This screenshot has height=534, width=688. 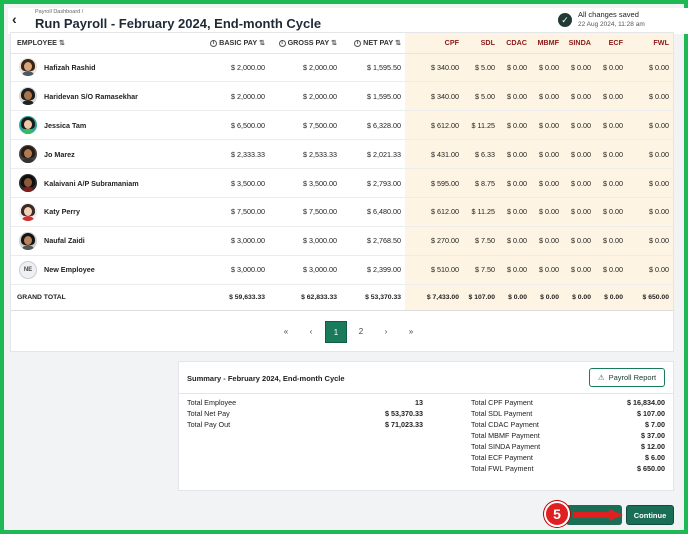 What do you see at coordinates (59, 12) in the screenshot?
I see `breadcrumb: Payroll Dashboard /` at bounding box center [59, 12].